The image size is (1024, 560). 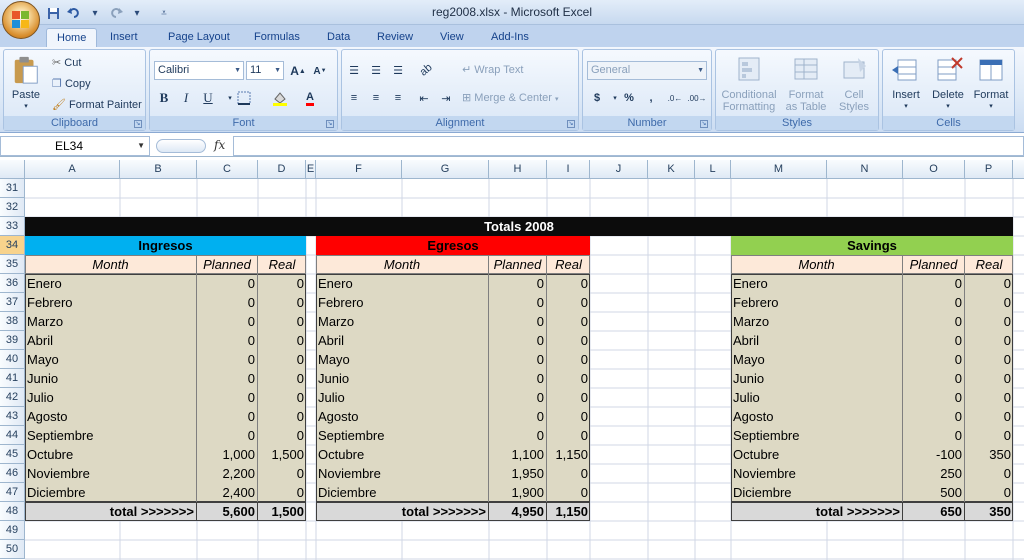 I want to click on column-header-b: B, so click(x=158, y=169).